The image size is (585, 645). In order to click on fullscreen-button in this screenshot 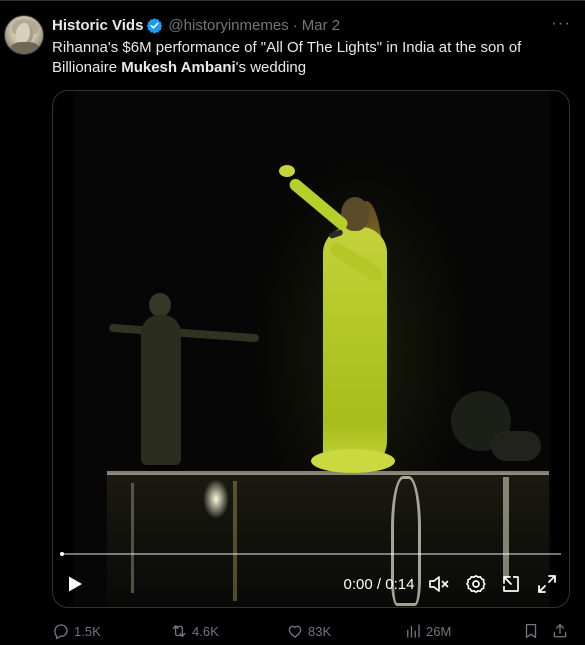, I will do `click(547, 584)`.